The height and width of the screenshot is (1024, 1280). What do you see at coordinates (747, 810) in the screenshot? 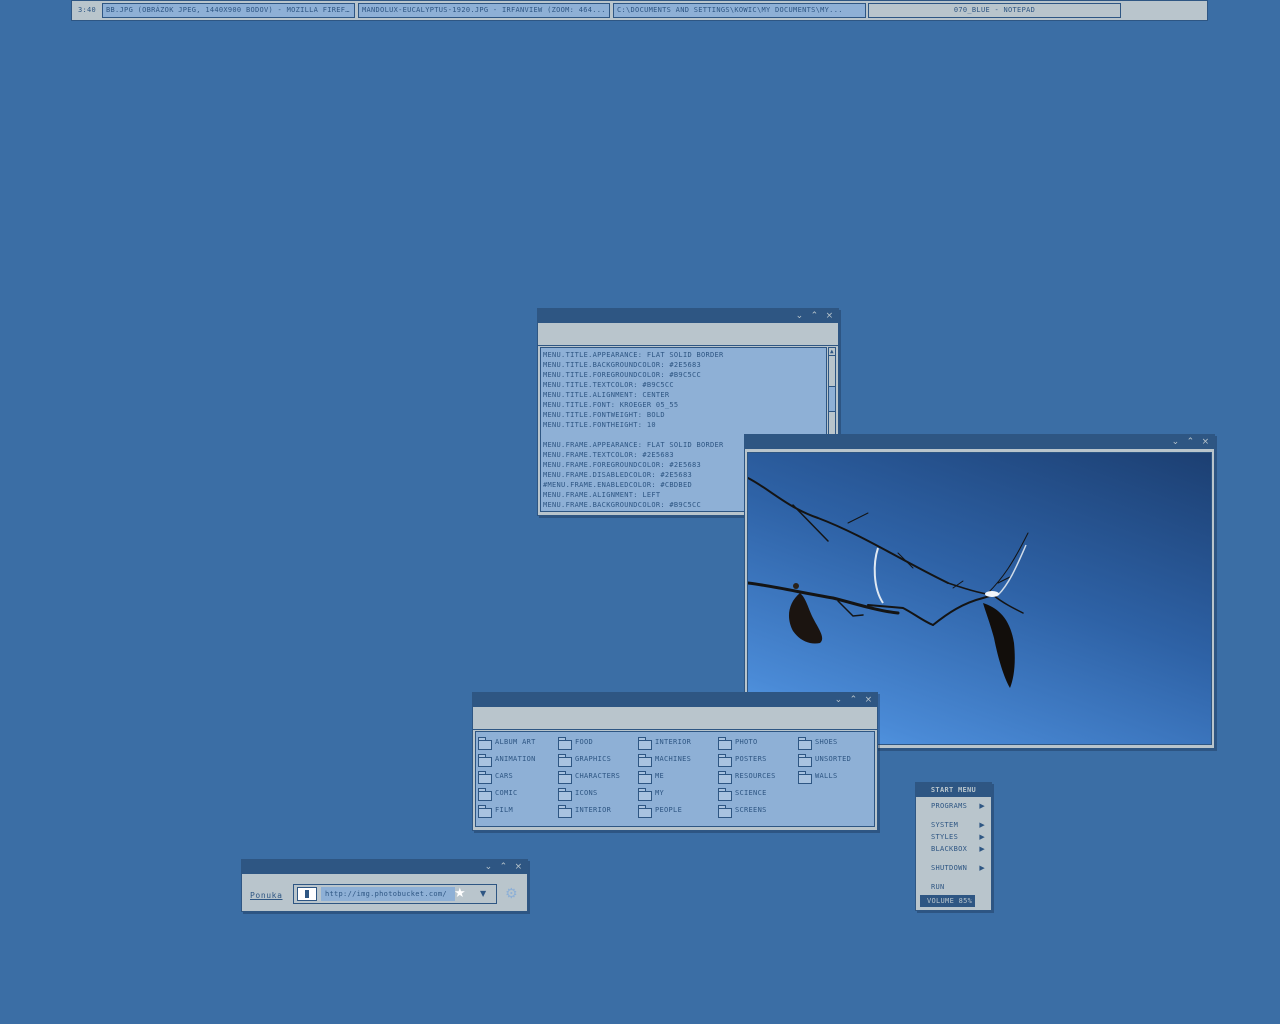
I see `folder-item: SCREENS` at bounding box center [747, 810].